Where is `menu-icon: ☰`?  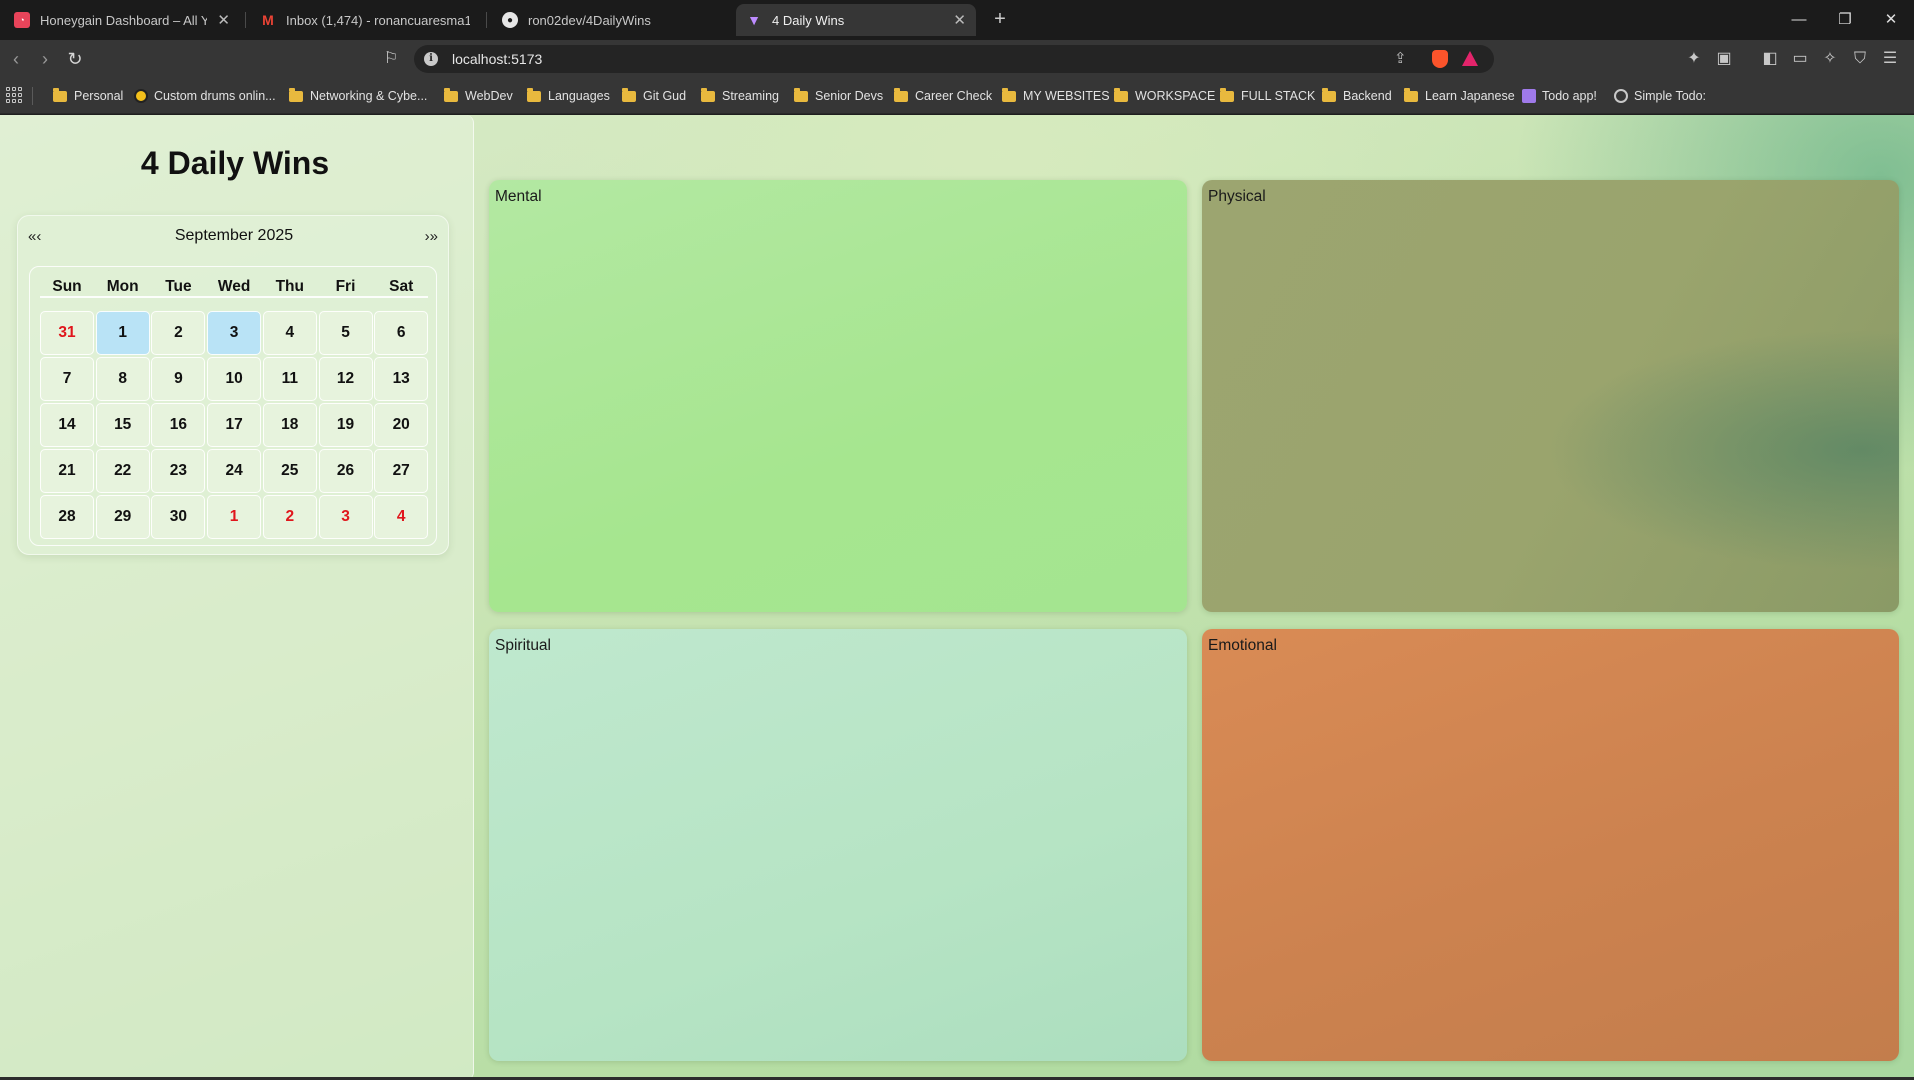
menu-icon: ☰ is located at coordinates (1890, 59).